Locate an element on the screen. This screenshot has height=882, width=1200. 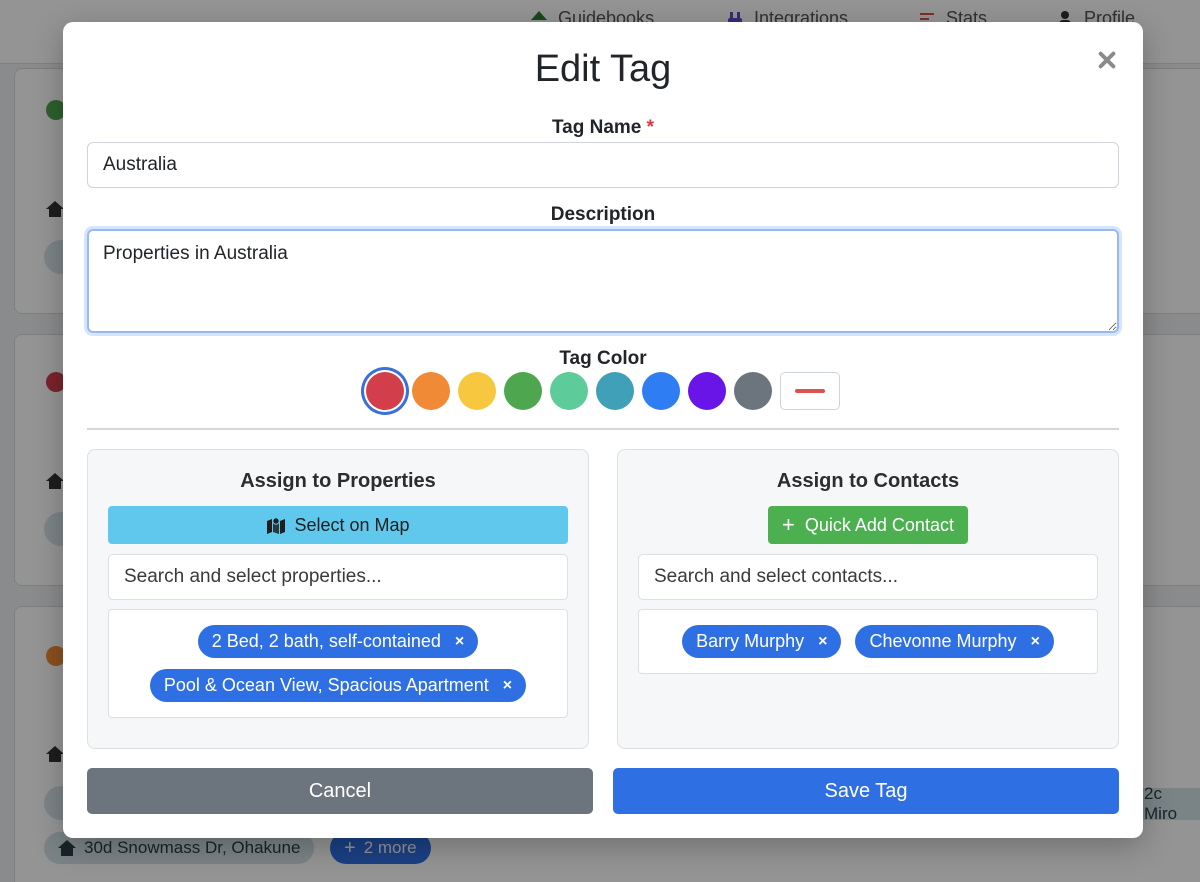
tag-name-input is located at coordinates (603, 165).